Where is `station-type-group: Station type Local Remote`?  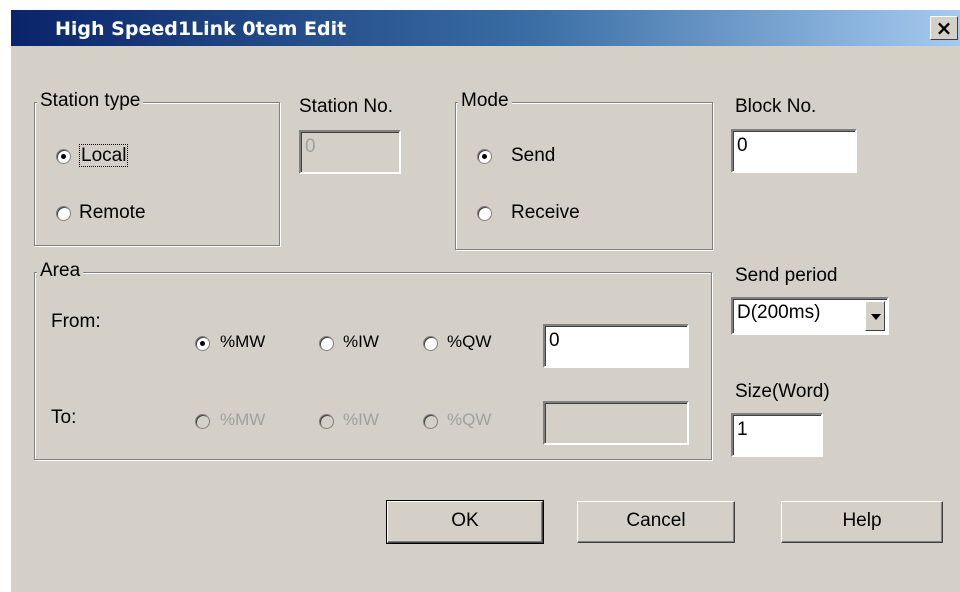
station-type-group: Station type Local Remote is located at coordinates (157, 168).